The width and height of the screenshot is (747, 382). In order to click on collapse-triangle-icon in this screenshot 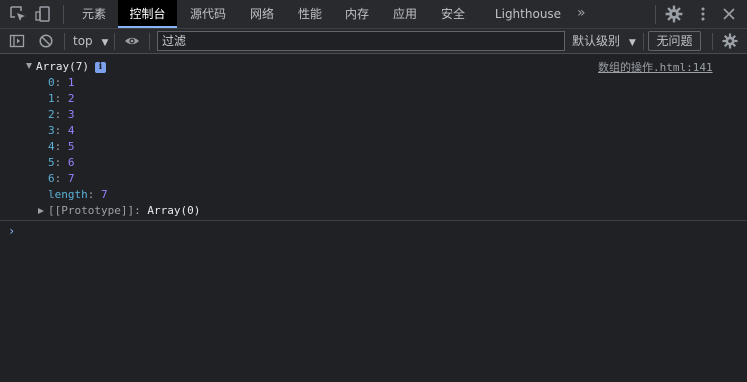, I will do `click(41, 211)`.